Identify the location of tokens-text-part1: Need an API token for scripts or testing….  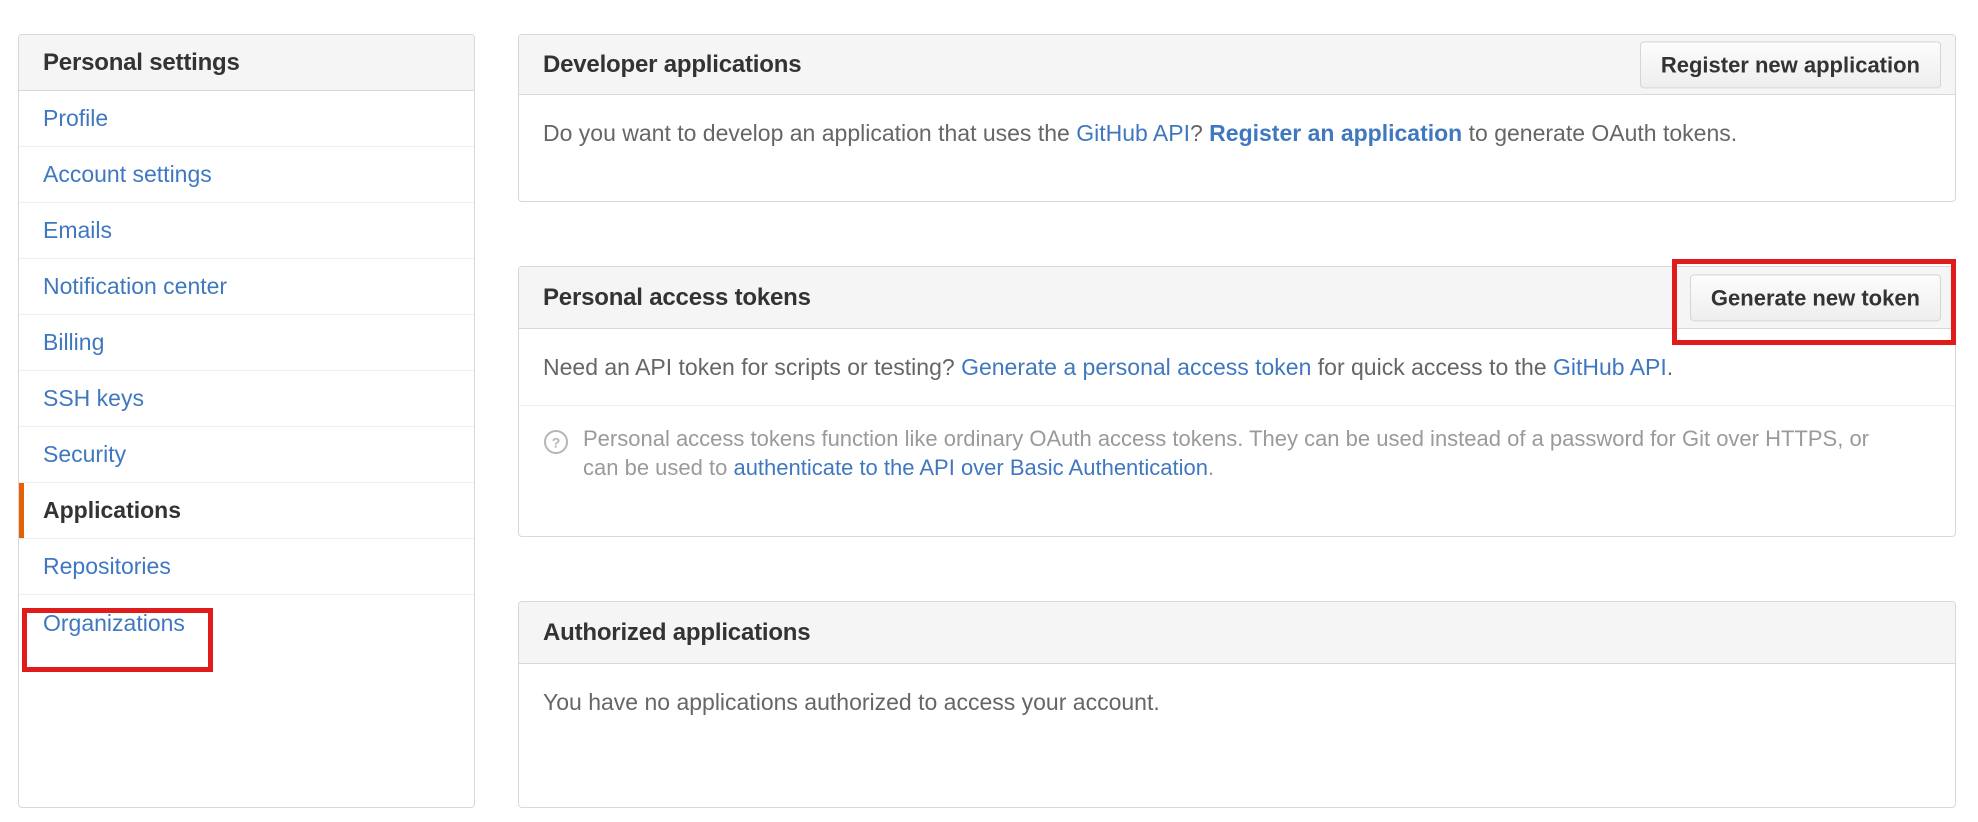
(752, 367).